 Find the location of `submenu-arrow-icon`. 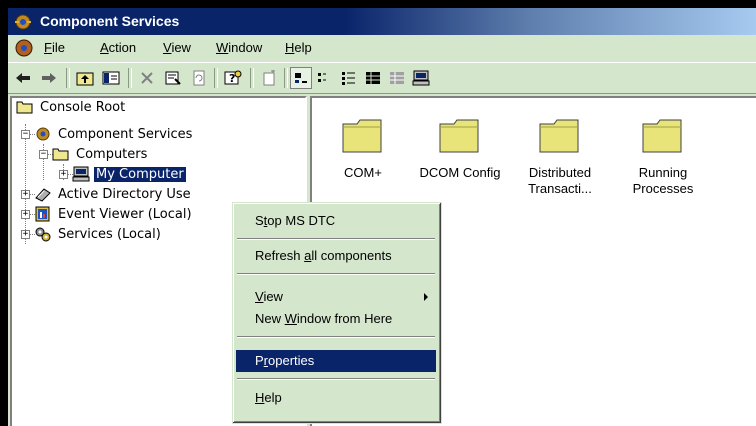

submenu-arrow-icon is located at coordinates (426, 297).